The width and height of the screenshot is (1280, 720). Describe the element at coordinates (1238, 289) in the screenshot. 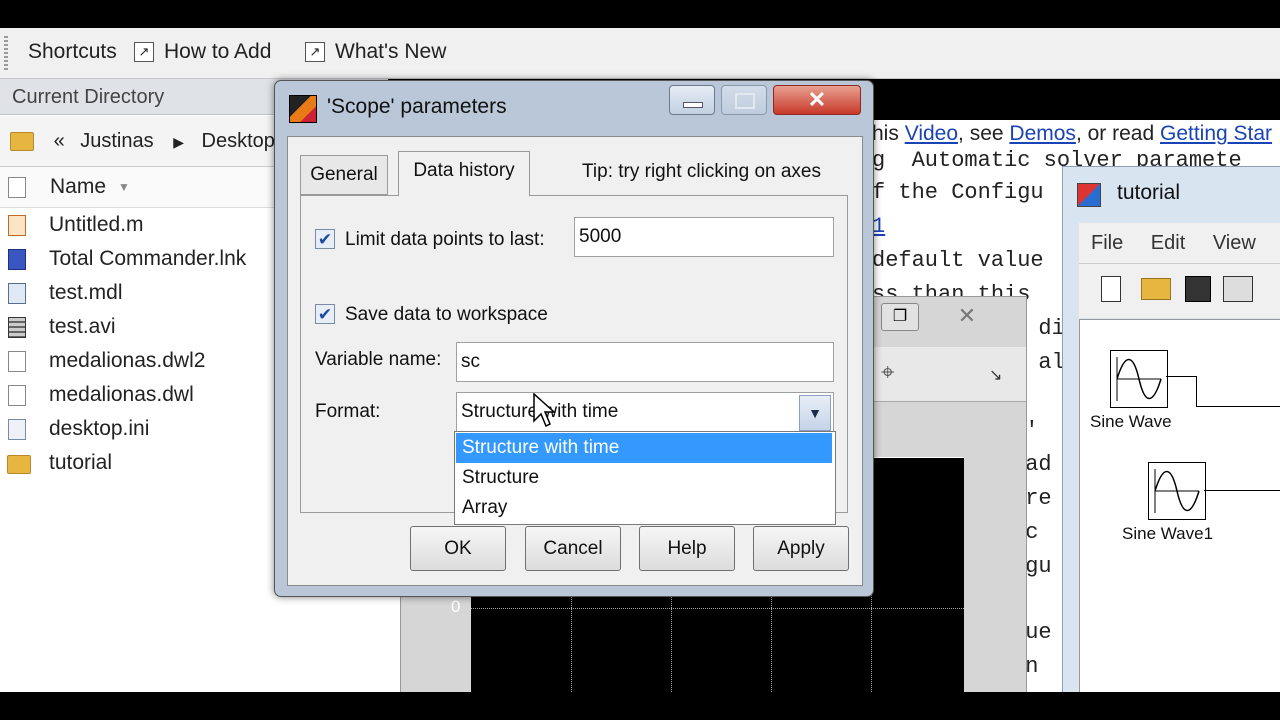

I see `print-icon` at that location.